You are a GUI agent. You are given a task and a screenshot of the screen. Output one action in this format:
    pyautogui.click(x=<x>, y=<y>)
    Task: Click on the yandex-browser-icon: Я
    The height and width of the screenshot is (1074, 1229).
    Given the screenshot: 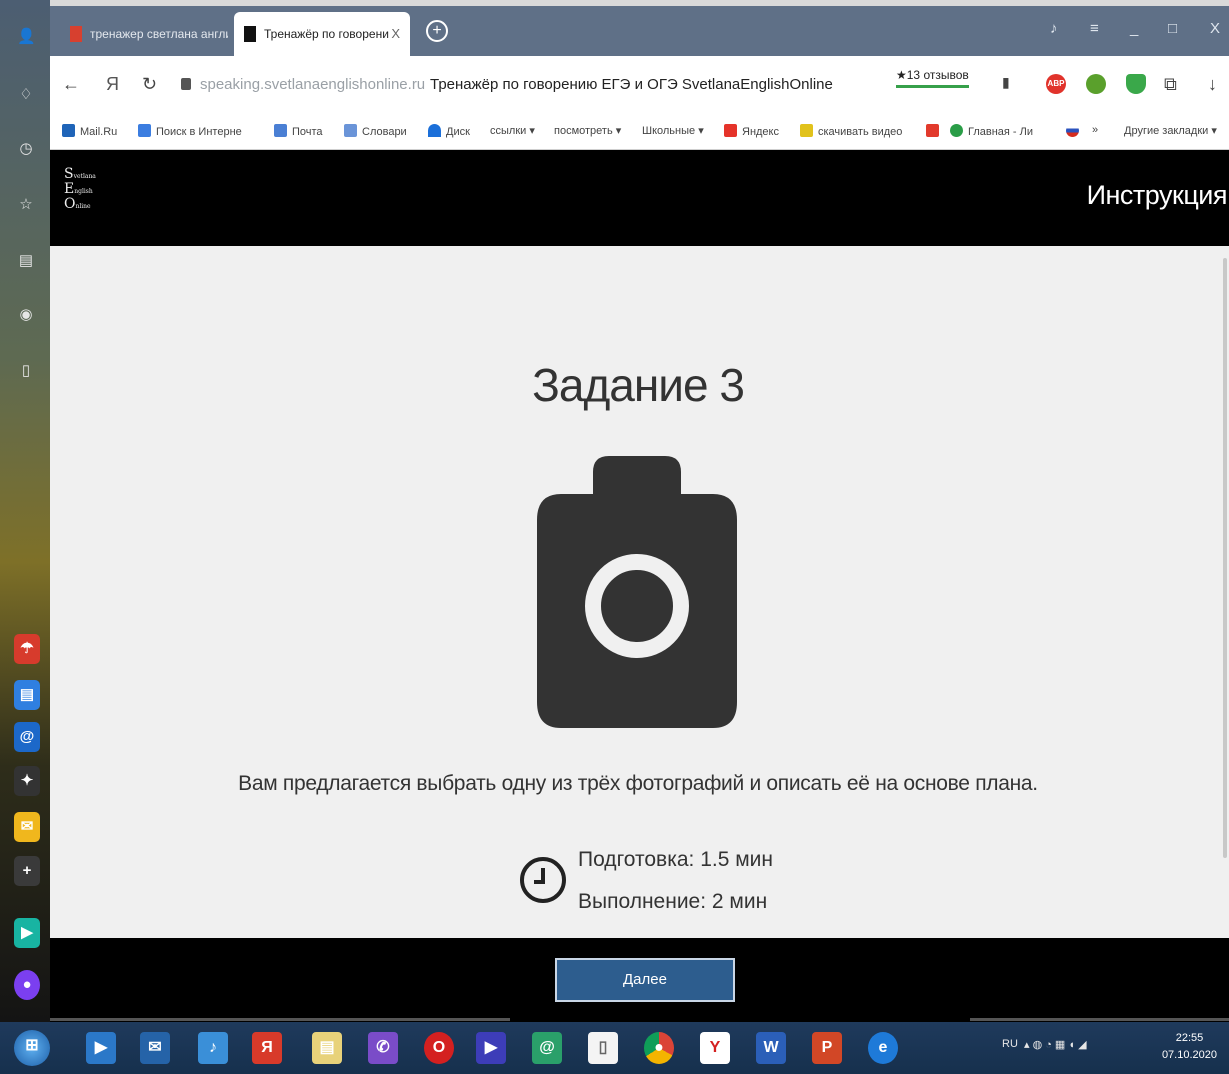 What is the action you would take?
    pyautogui.click(x=267, y=1048)
    